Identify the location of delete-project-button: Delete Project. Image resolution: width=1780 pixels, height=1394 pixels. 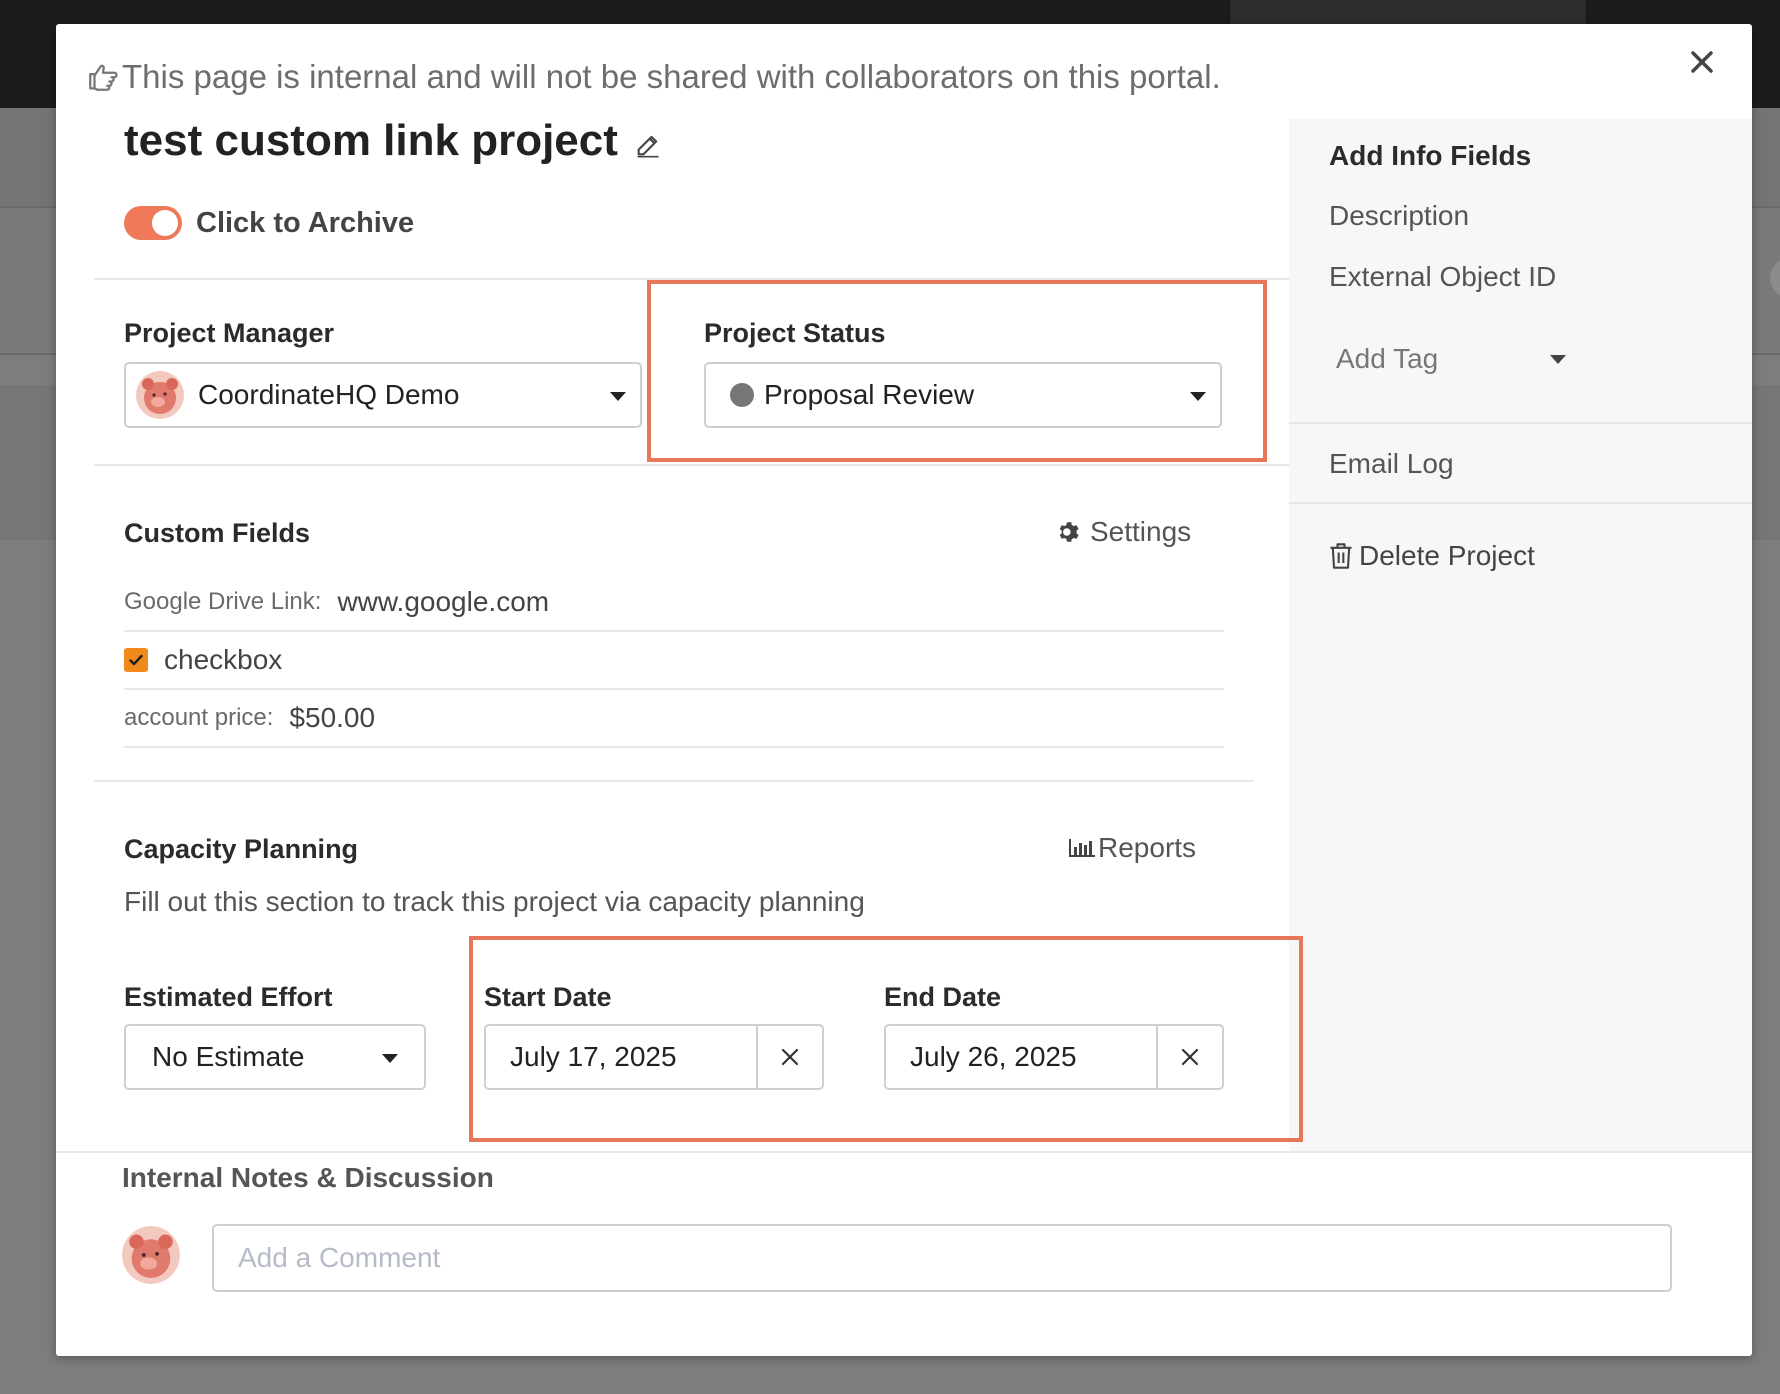
(1432, 556).